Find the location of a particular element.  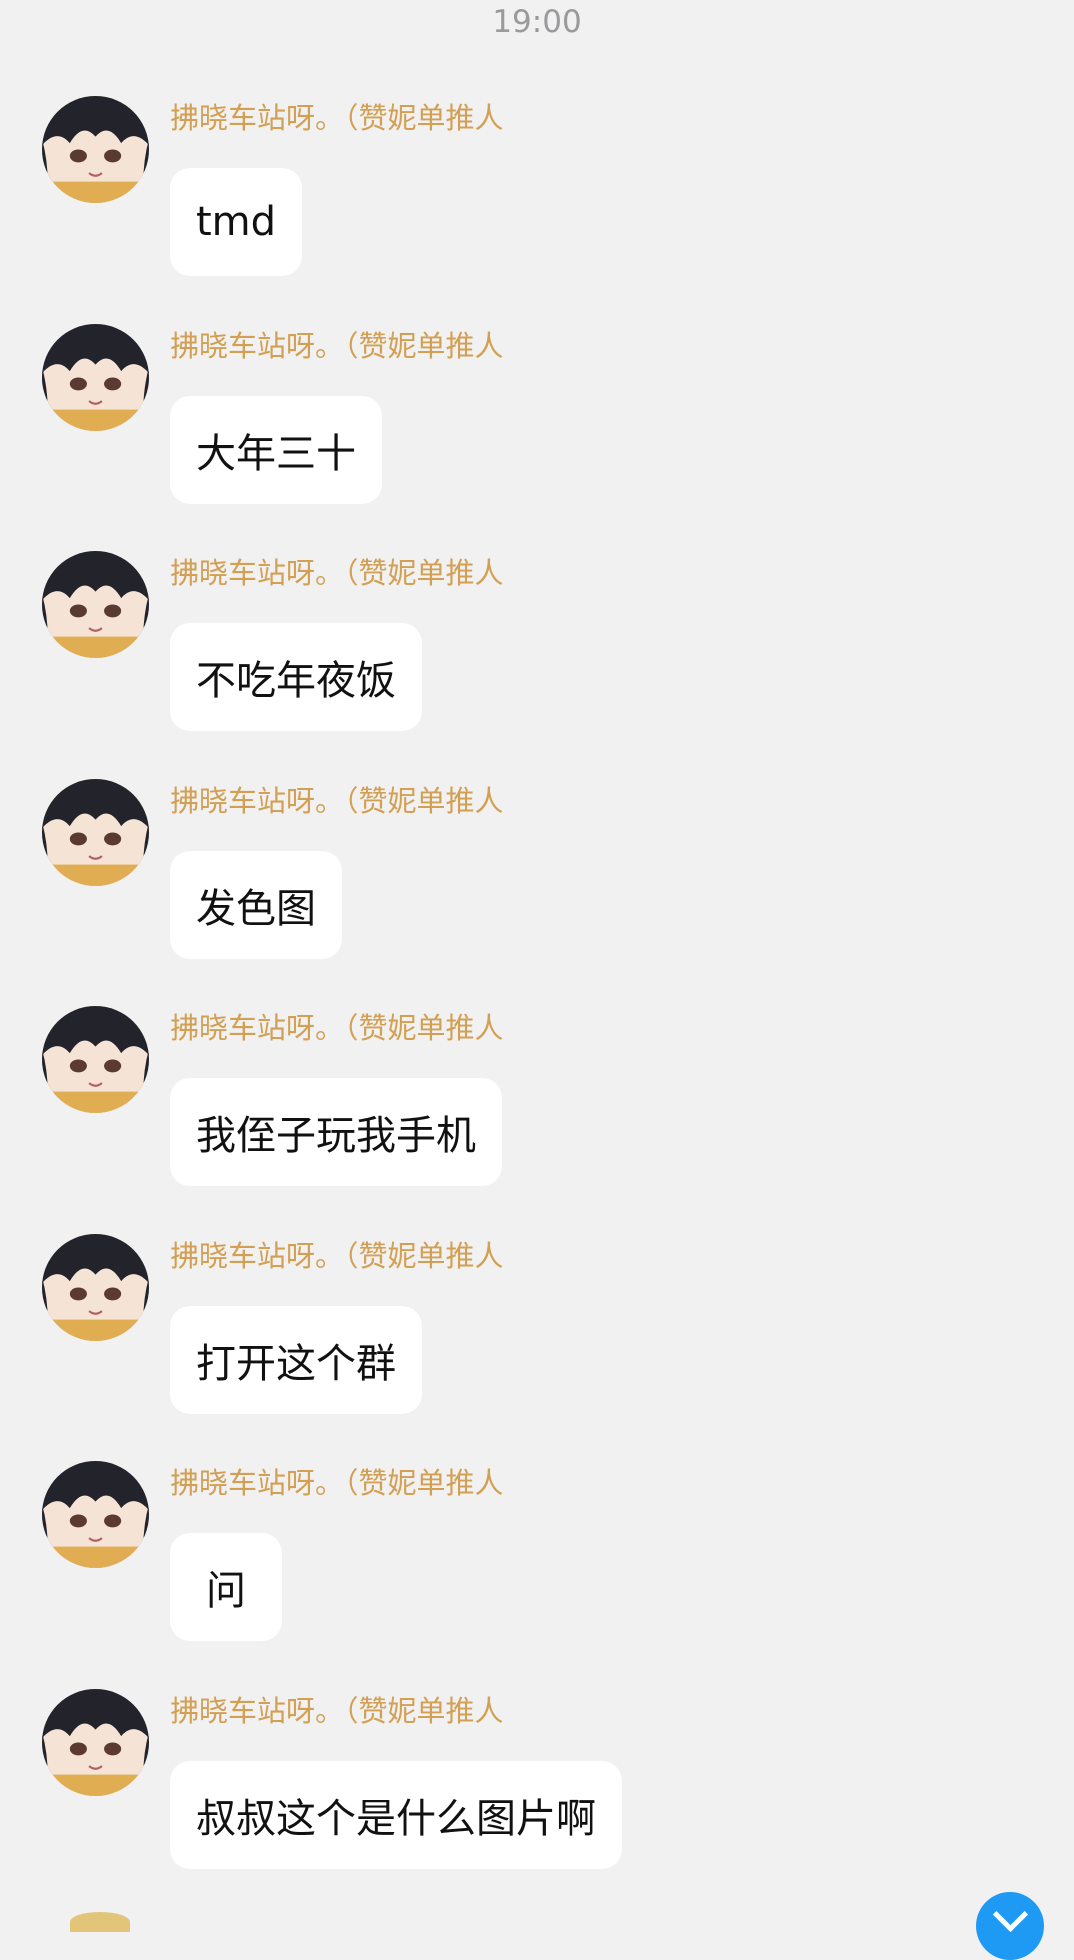

message-bubble: 打开这个群 is located at coordinates (296, 1359).